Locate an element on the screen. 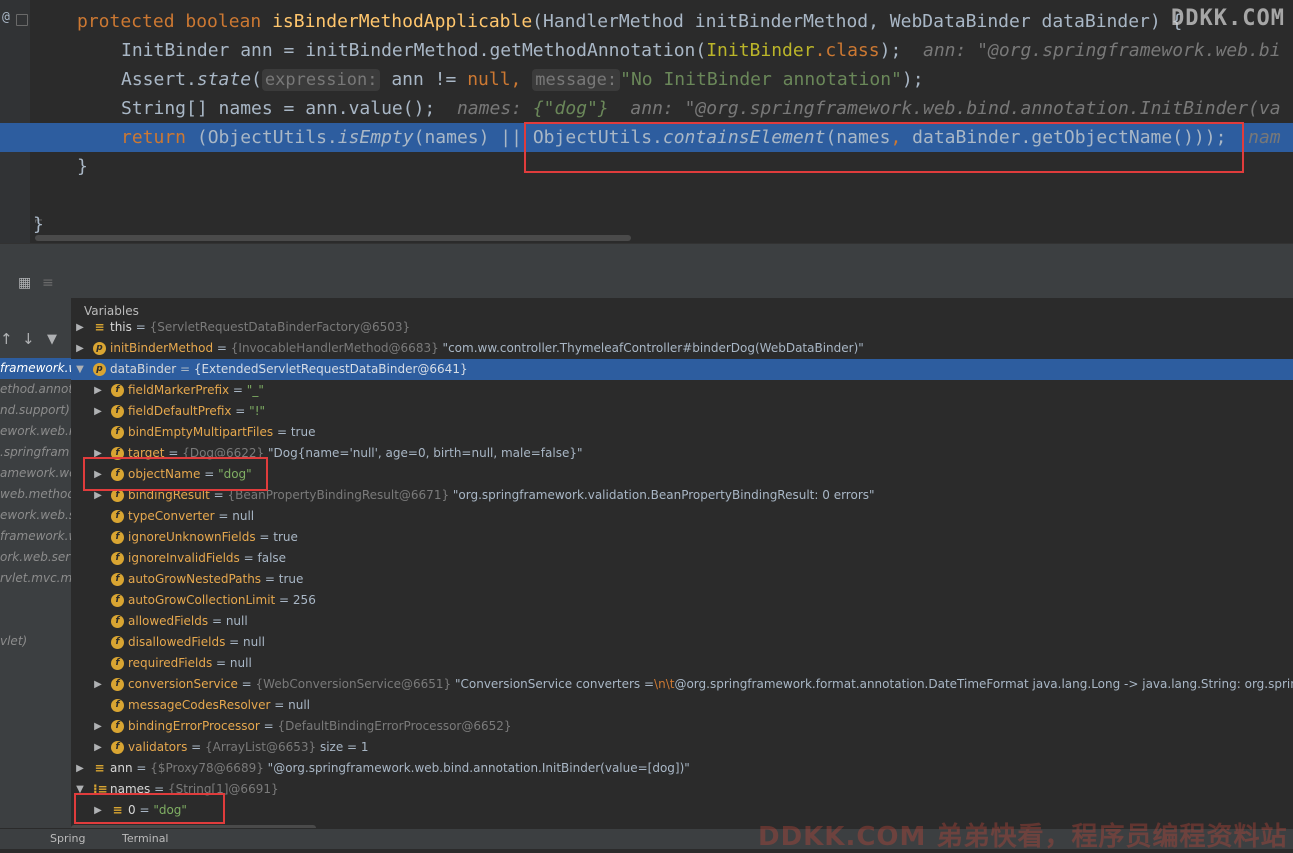 Image resolution: width=1293 pixels, height=853 pixels. variable-row: ▶ f fieldDefaultPrefix = "!" is located at coordinates (682, 411).